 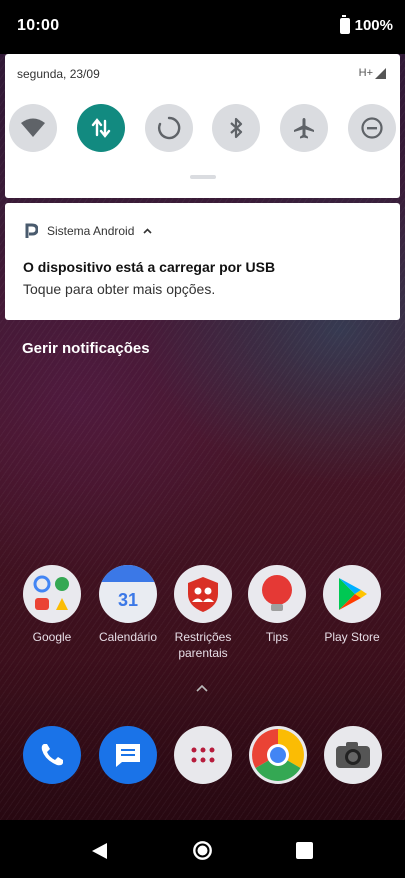 I want to click on qs-date: segunda, 23/09, so click(x=58, y=74).